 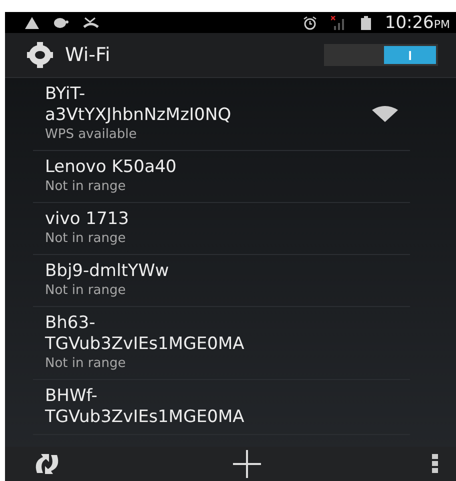 I want to click on screen-title: Wi-Fi, so click(x=87, y=55).